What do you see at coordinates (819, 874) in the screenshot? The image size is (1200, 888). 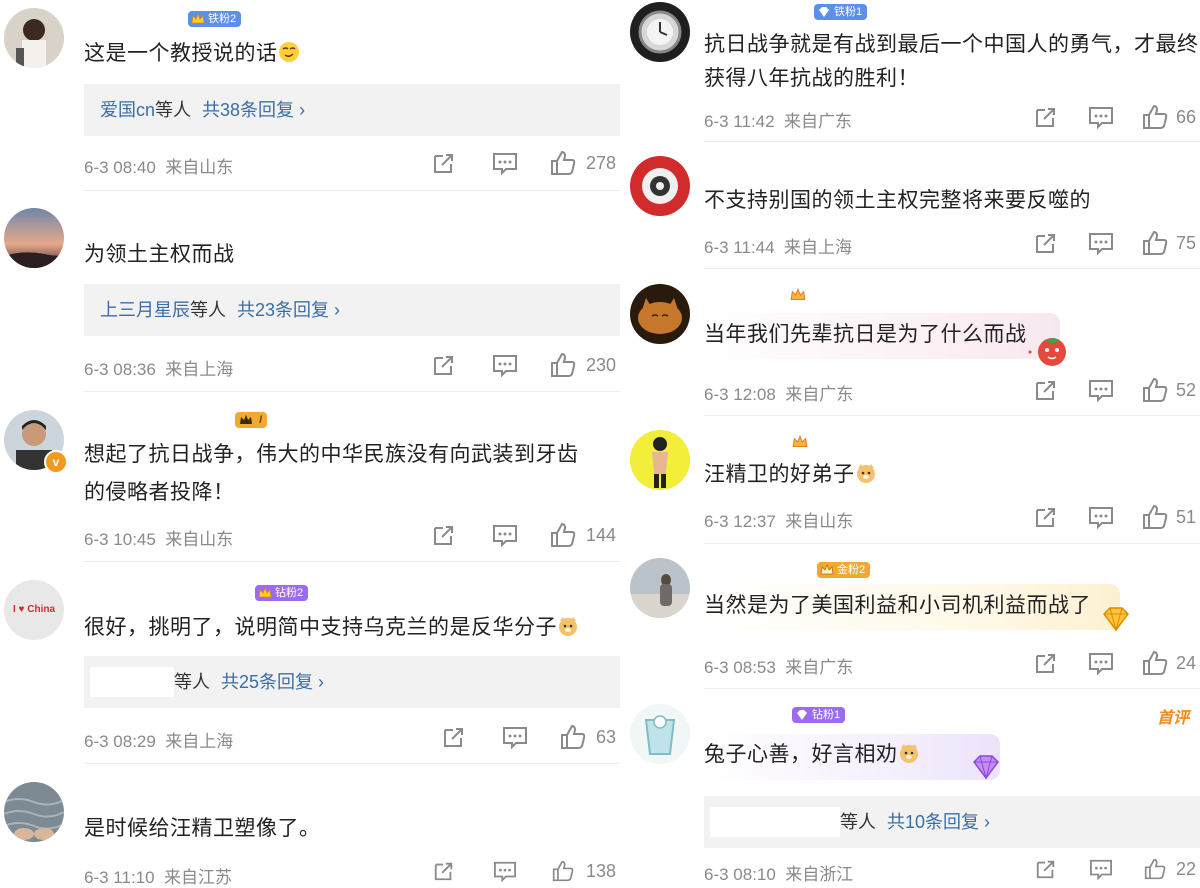 I see `comment-location: 来自浙江` at bounding box center [819, 874].